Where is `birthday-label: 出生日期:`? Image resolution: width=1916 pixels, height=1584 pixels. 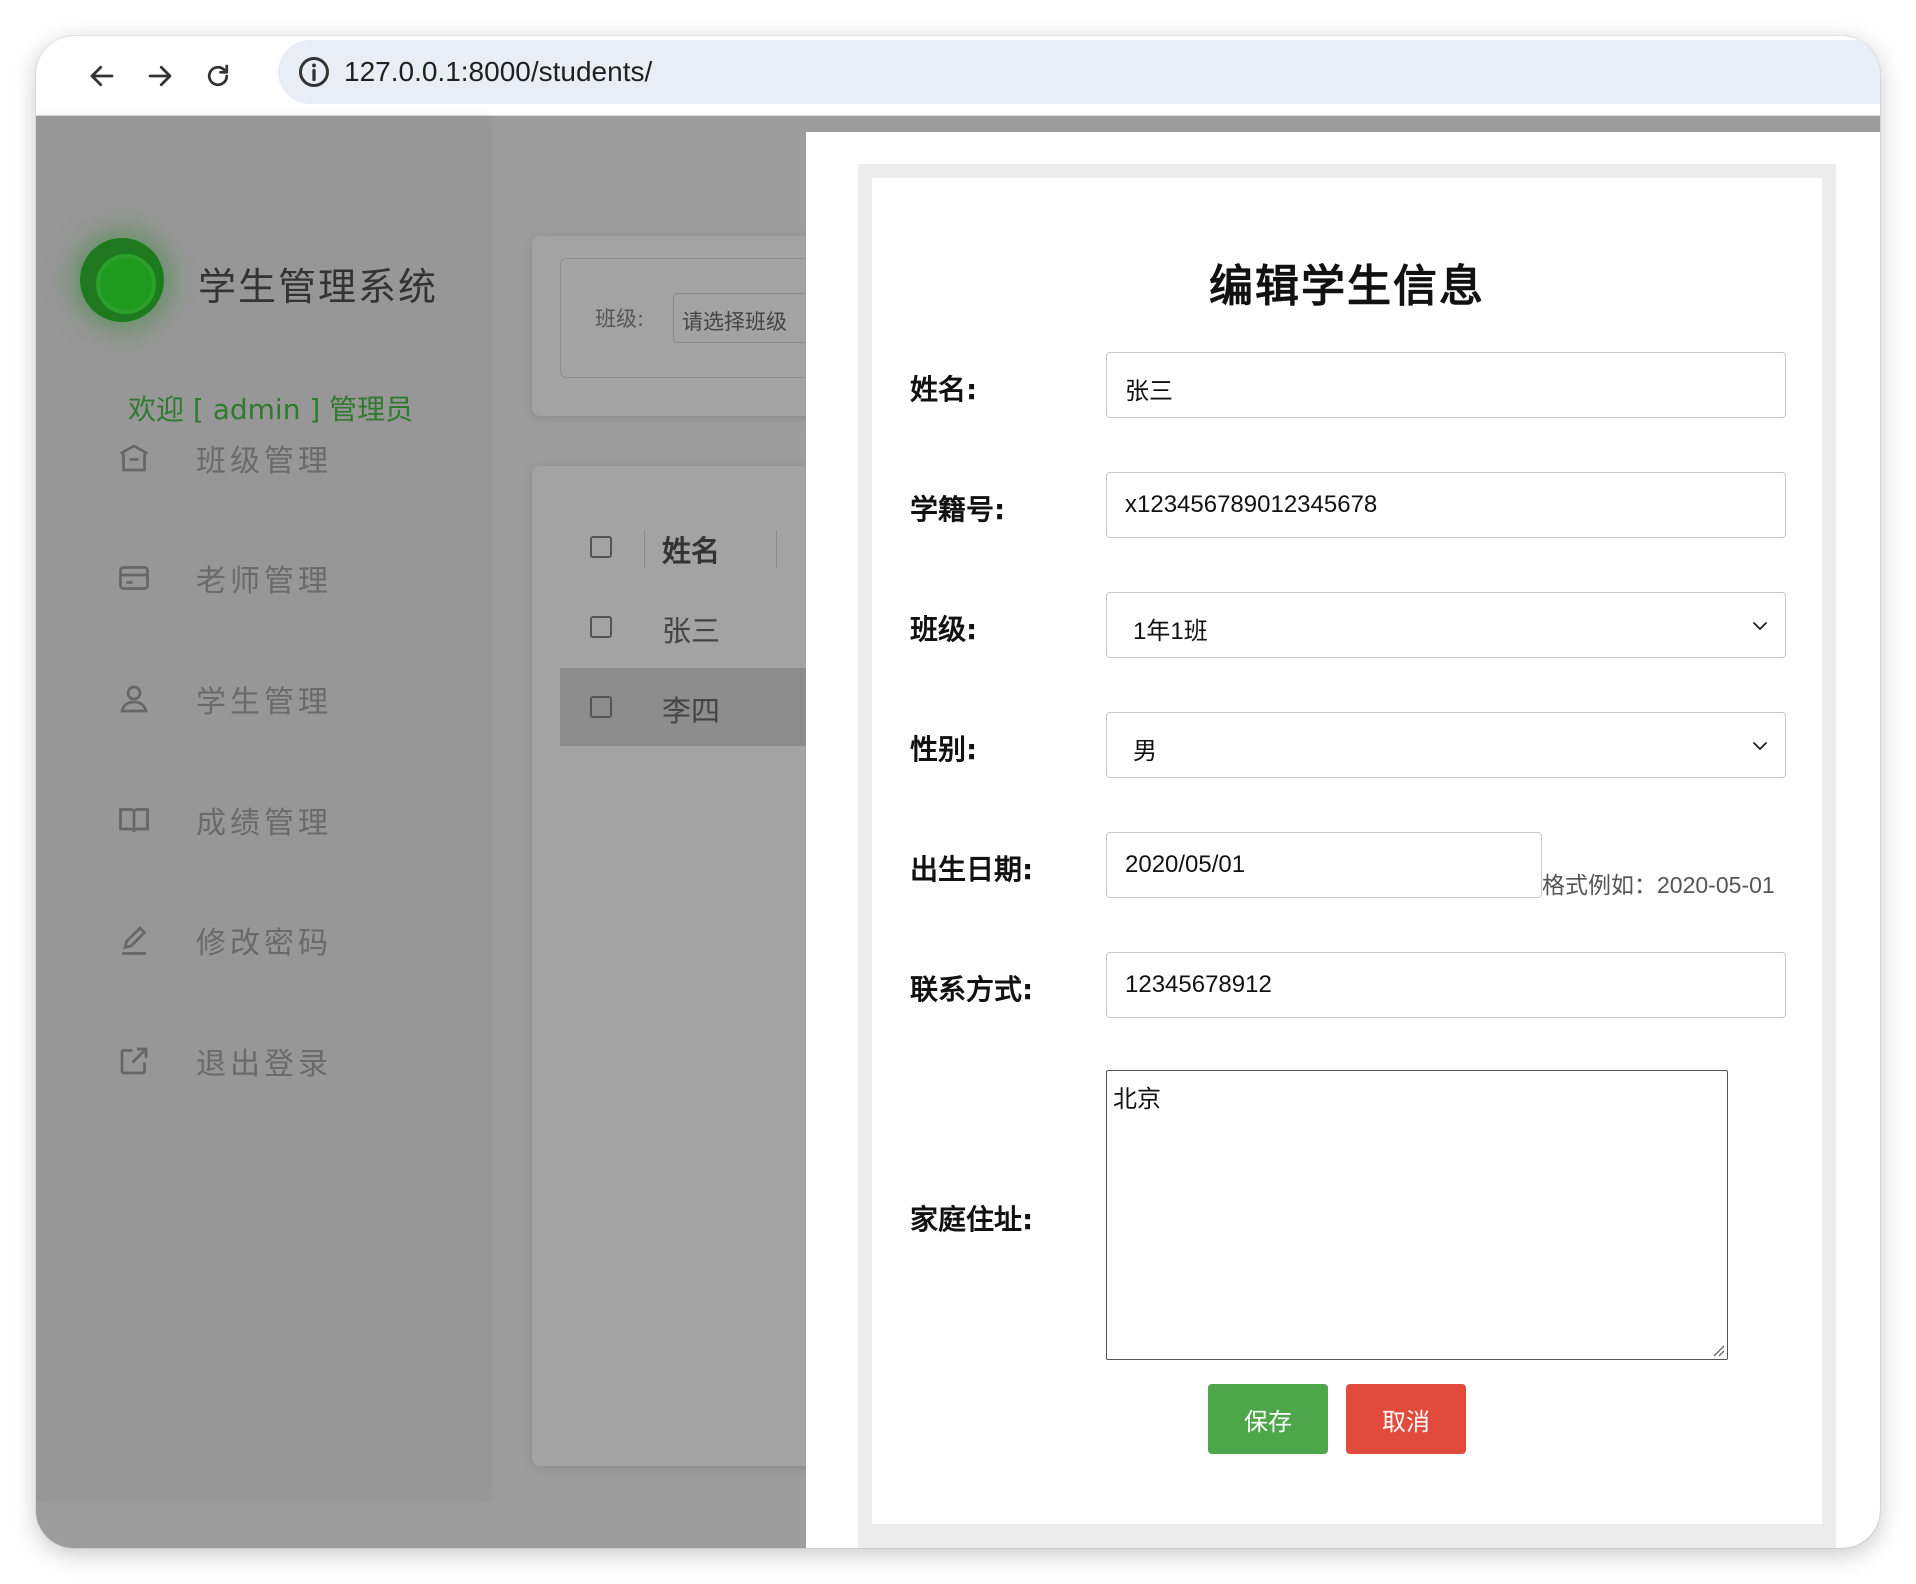 birthday-label: 出生日期: is located at coordinates (972, 869).